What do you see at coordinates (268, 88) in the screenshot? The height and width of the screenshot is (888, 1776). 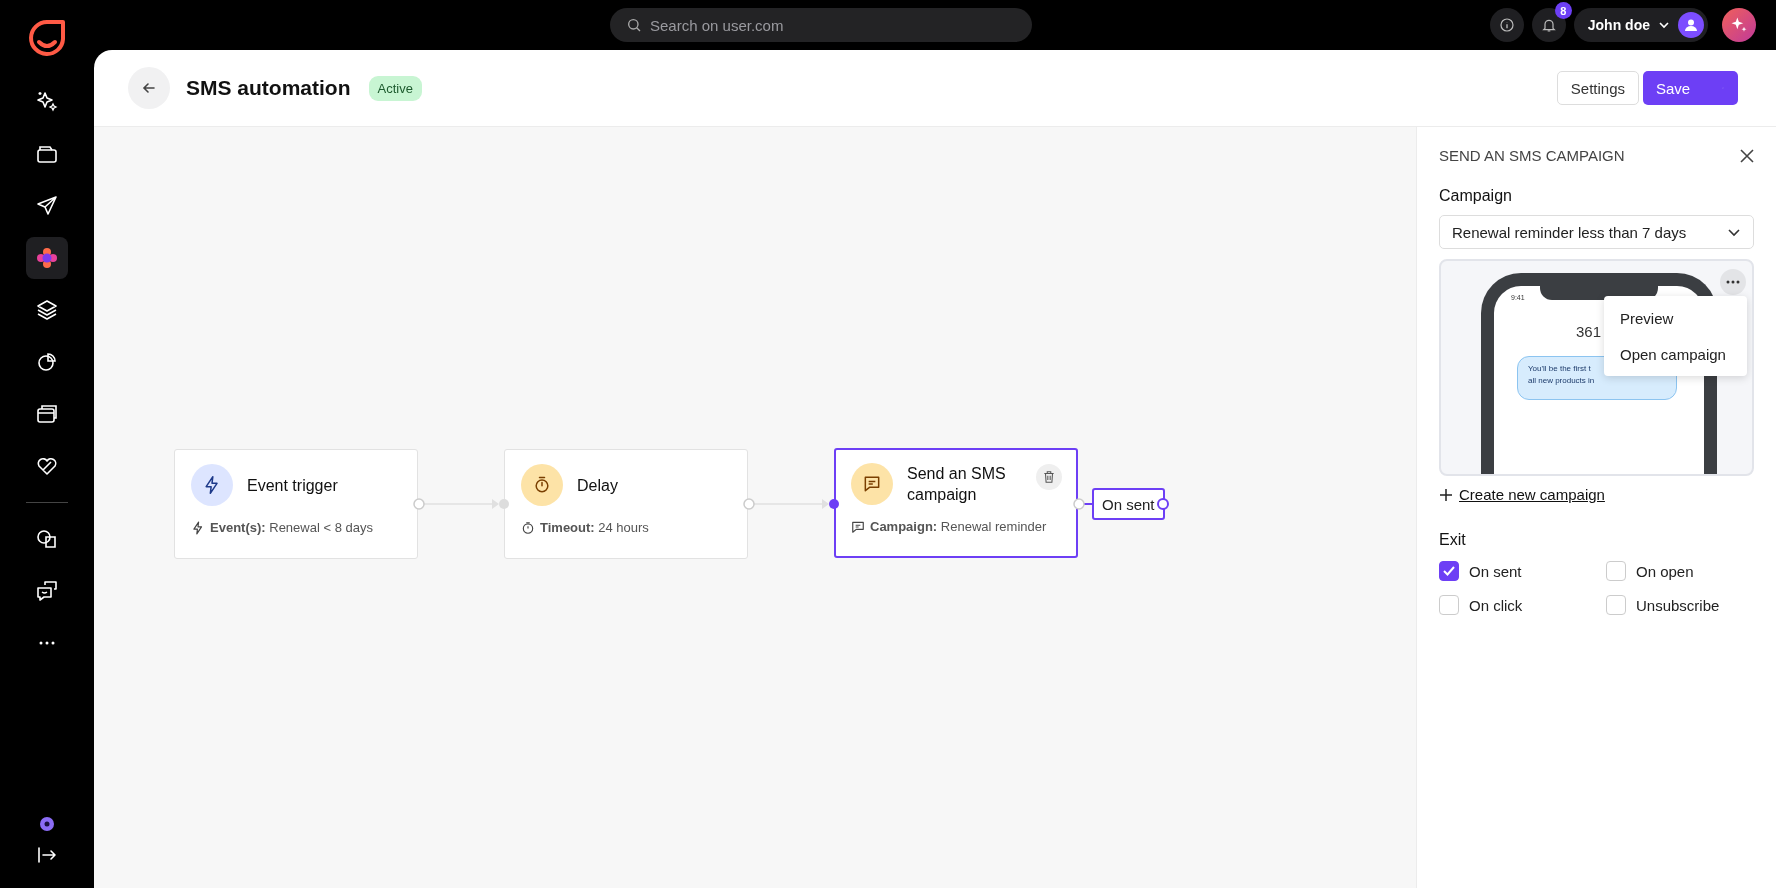 I see `page-title: SMS automation` at bounding box center [268, 88].